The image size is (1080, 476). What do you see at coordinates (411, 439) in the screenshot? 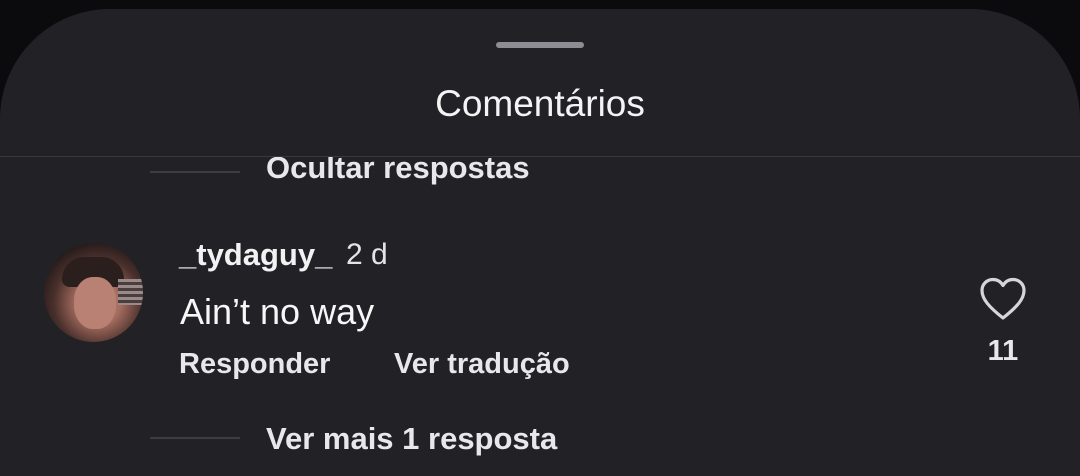
I see `view-more-replies-button: Ver mais 1 resposta` at bounding box center [411, 439].